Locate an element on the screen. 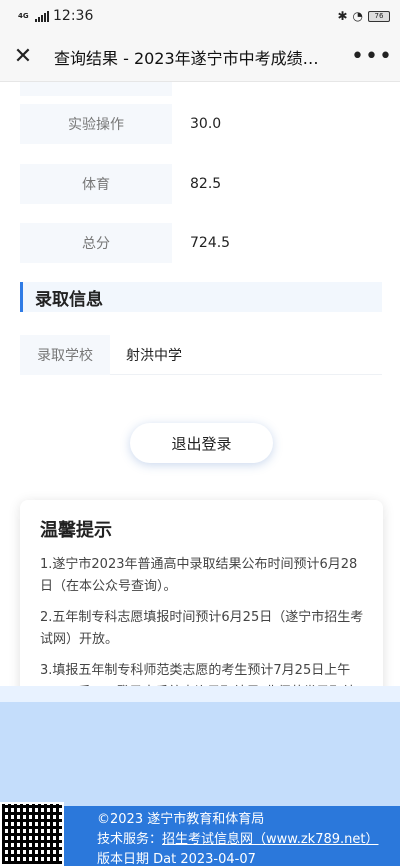  score-label: 实验操作 is located at coordinates (96, 124).